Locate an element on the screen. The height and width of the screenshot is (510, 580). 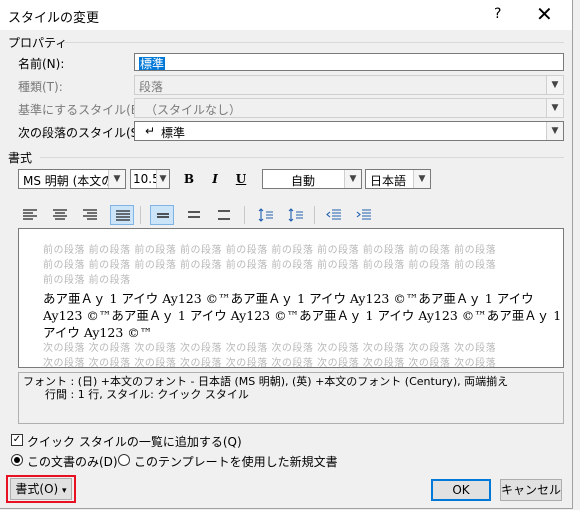
this-document-only-label: この文書のみ(D) is located at coordinates (72, 462).